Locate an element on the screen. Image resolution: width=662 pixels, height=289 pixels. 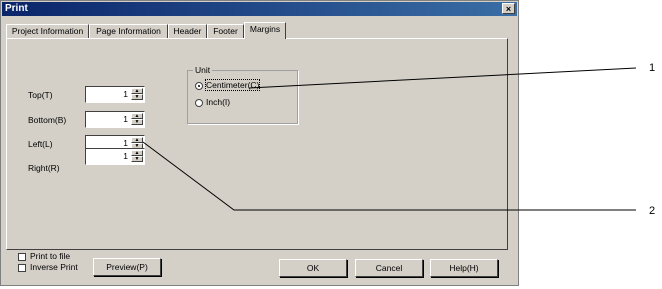
callout-2: 2 is located at coordinates (652, 211).